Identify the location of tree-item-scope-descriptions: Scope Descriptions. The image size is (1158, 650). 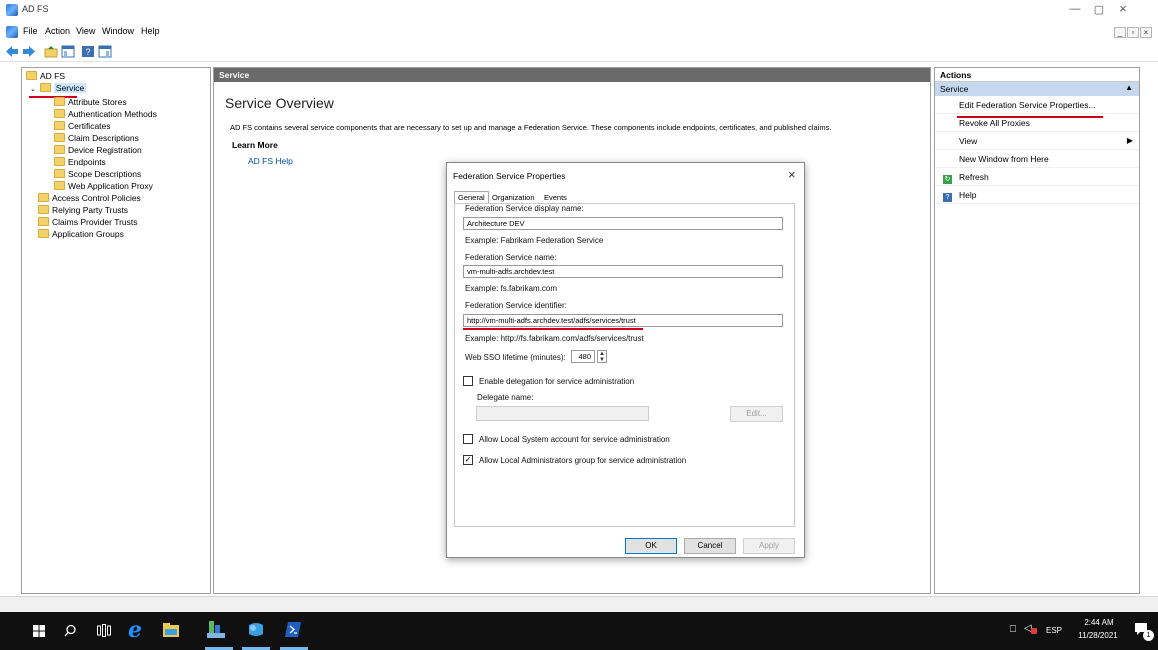
(97, 175).